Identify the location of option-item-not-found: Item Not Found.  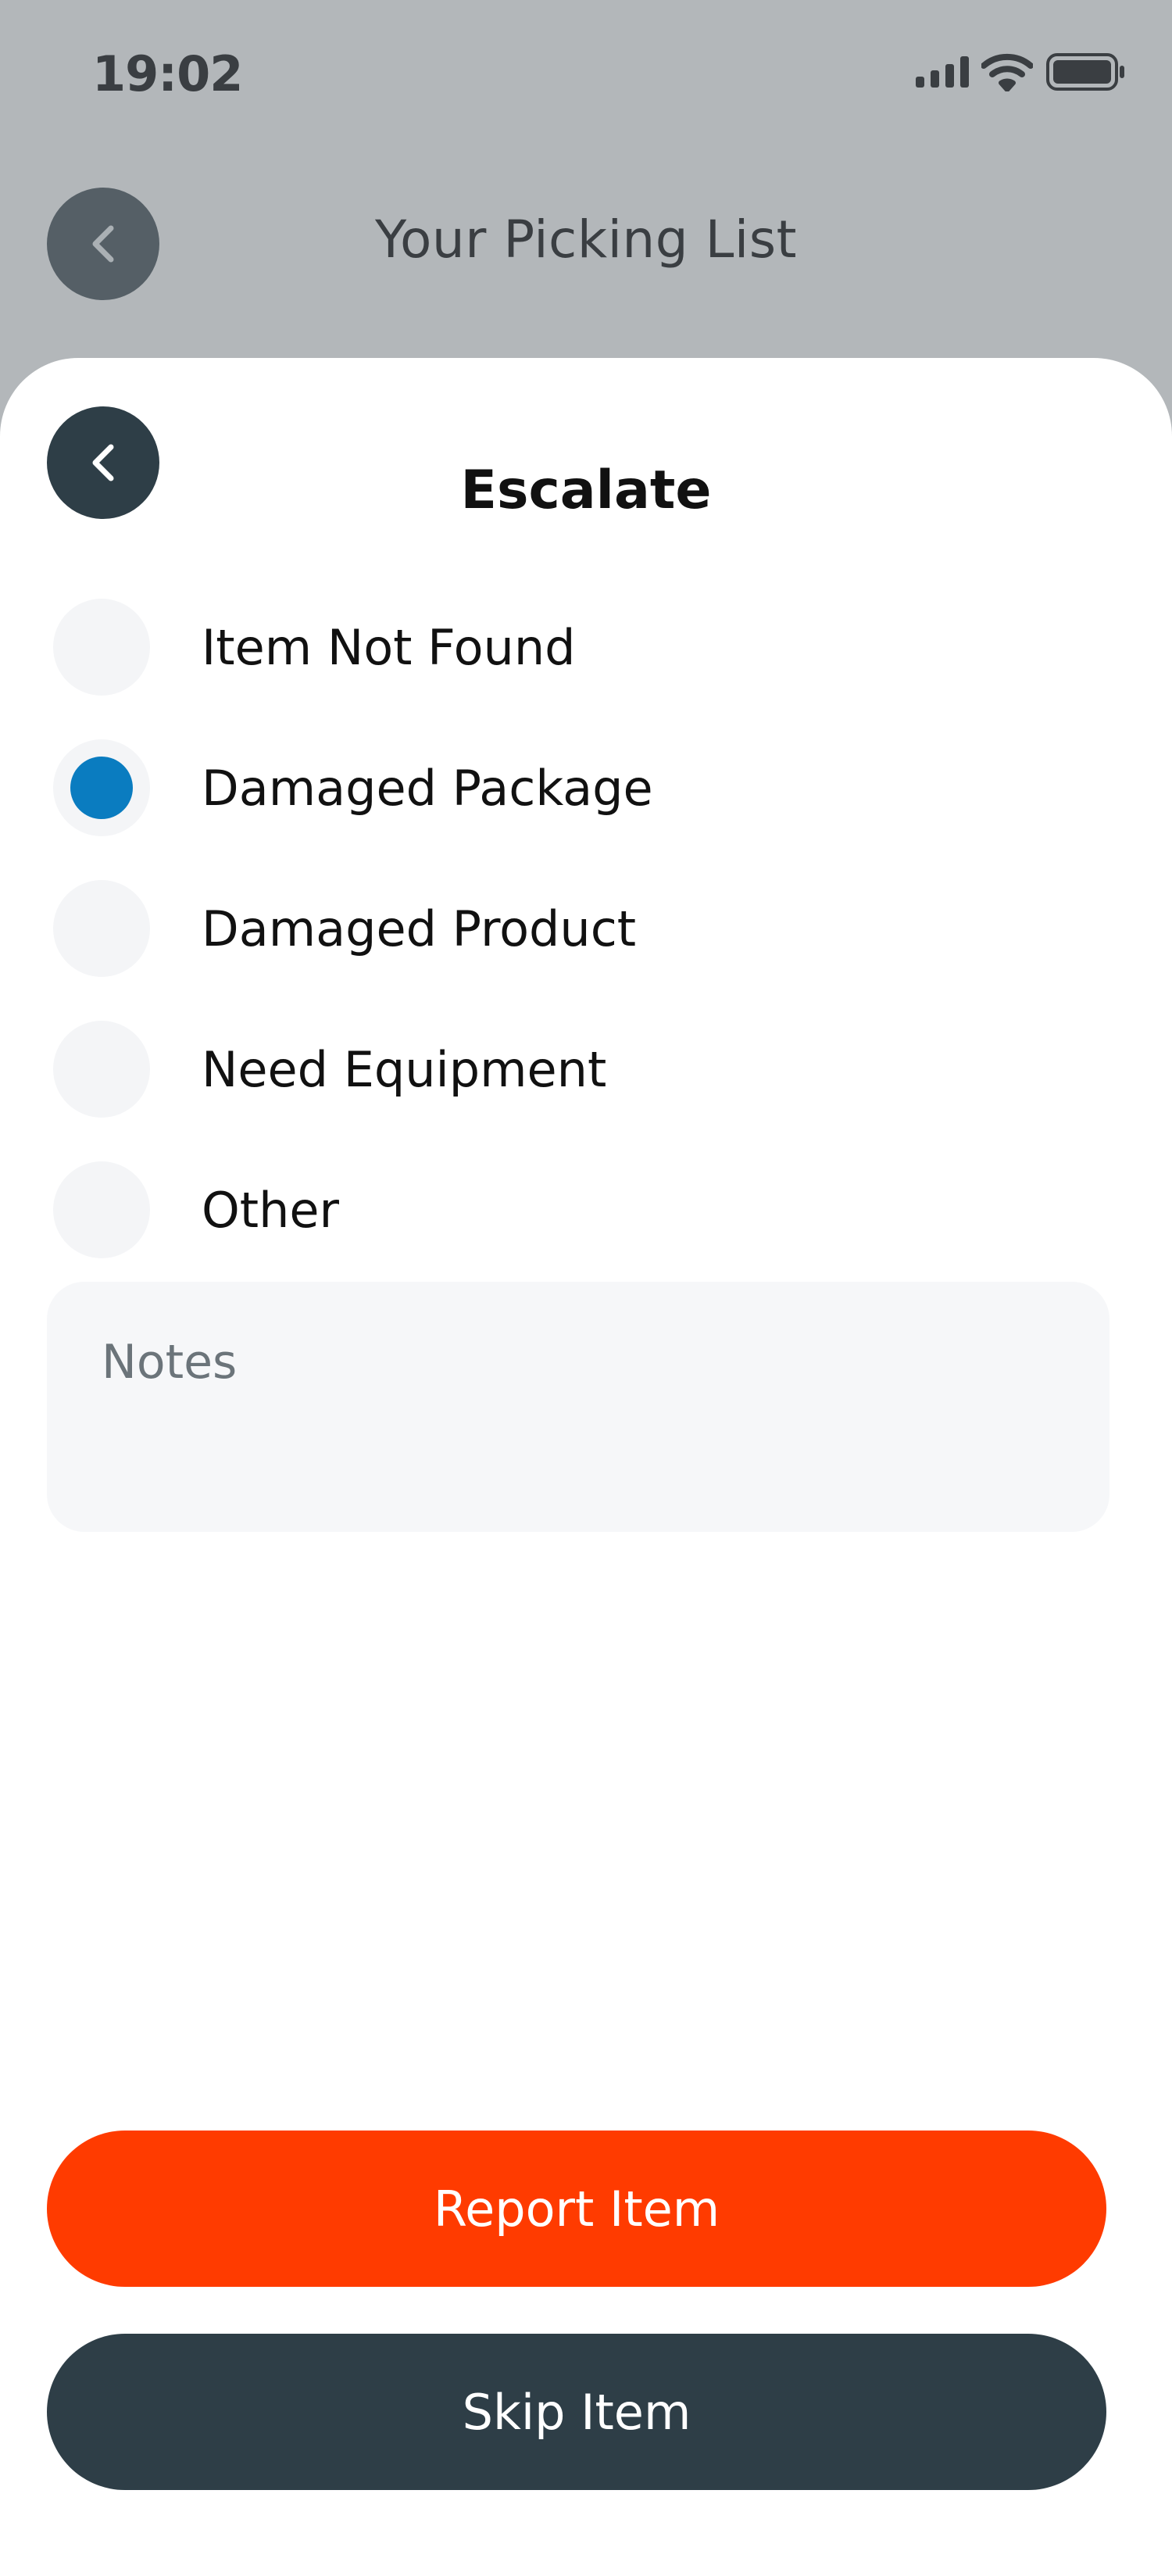
(561, 647).